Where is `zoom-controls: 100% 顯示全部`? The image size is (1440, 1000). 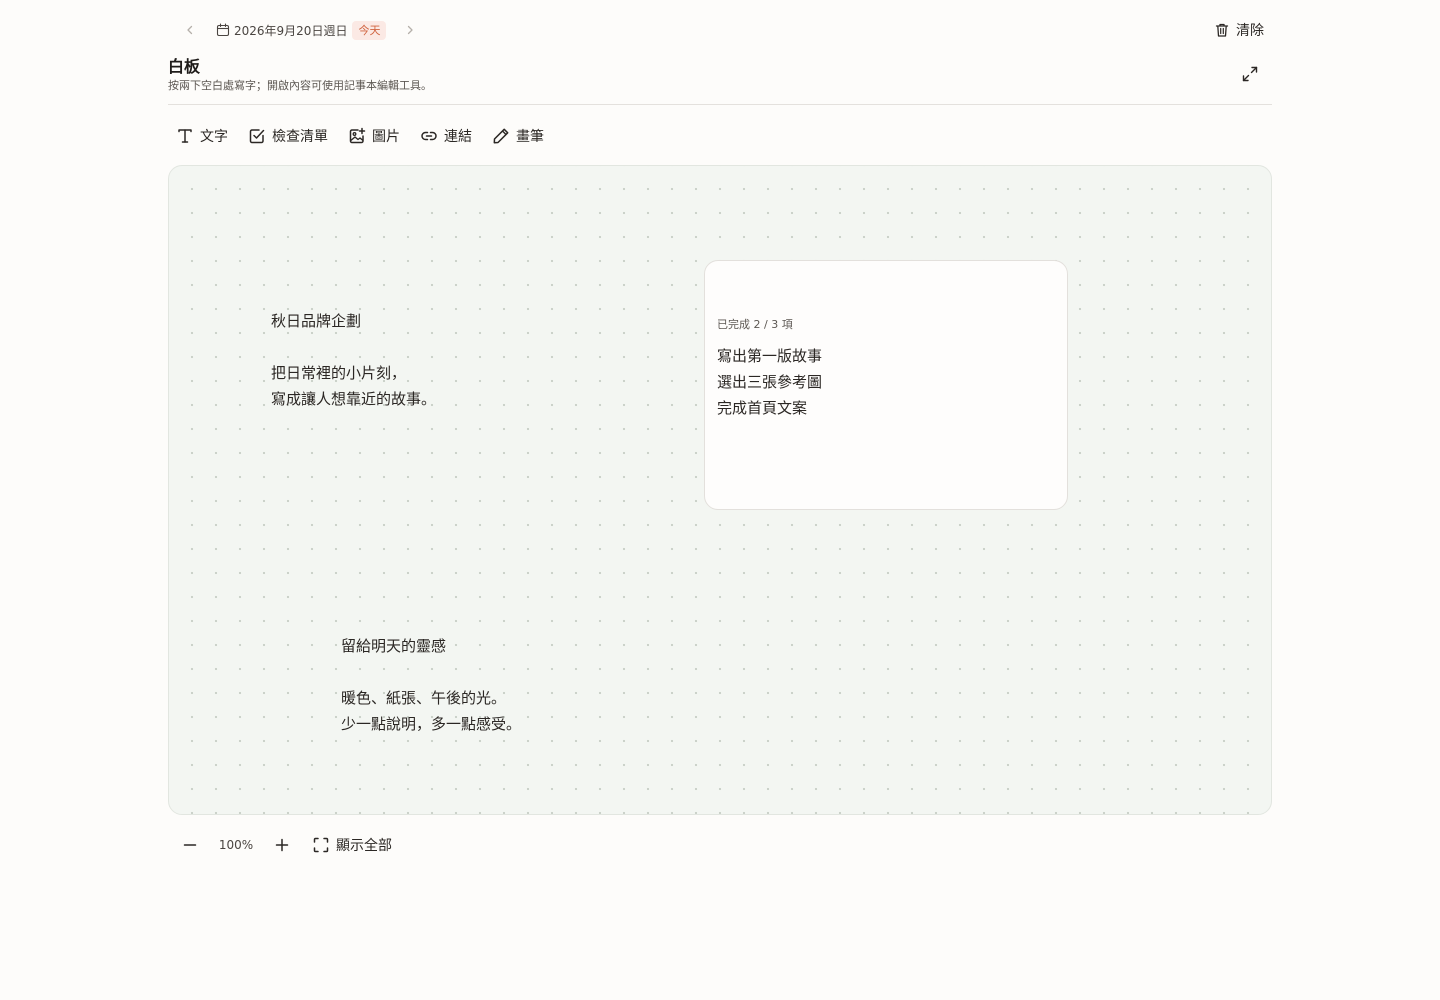 zoom-controls: 100% 顯示全部 is located at coordinates (286, 845).